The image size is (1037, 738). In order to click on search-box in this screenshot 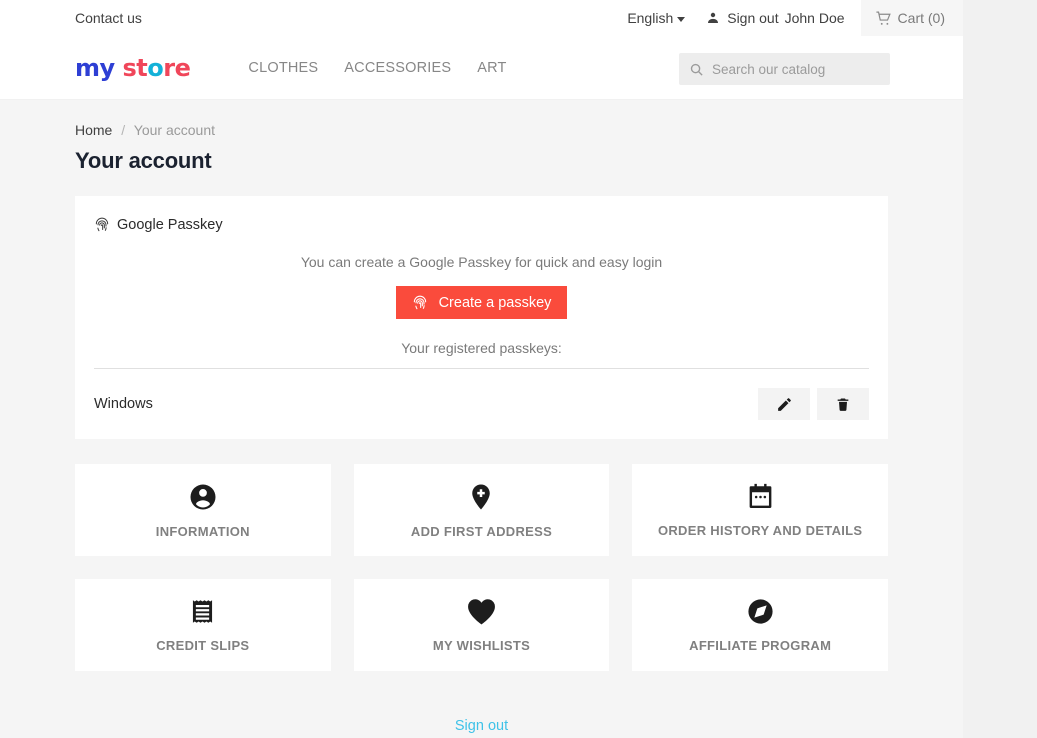, I will do `click(784, 69)`.